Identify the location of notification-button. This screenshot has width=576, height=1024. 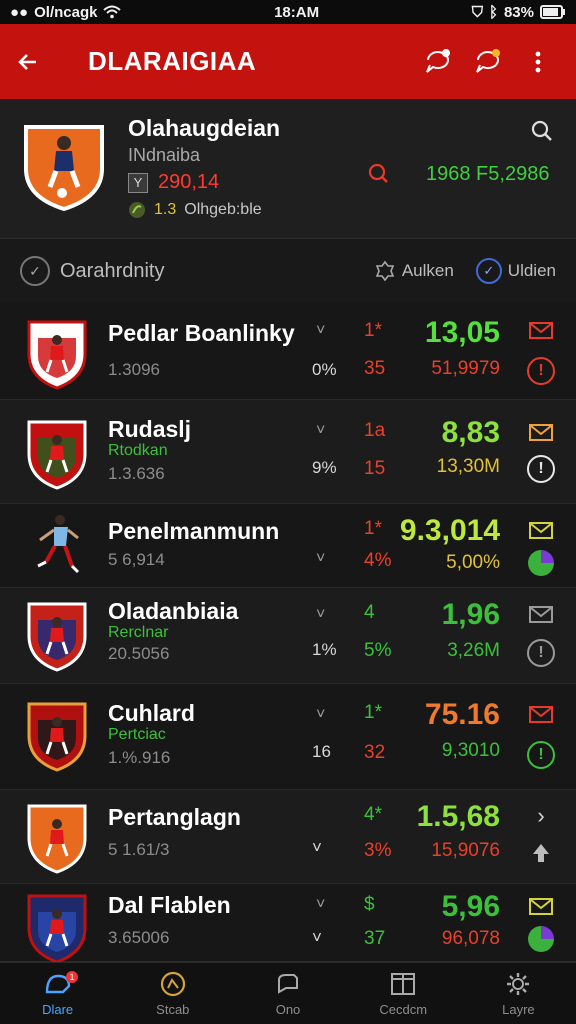
(438, 62).